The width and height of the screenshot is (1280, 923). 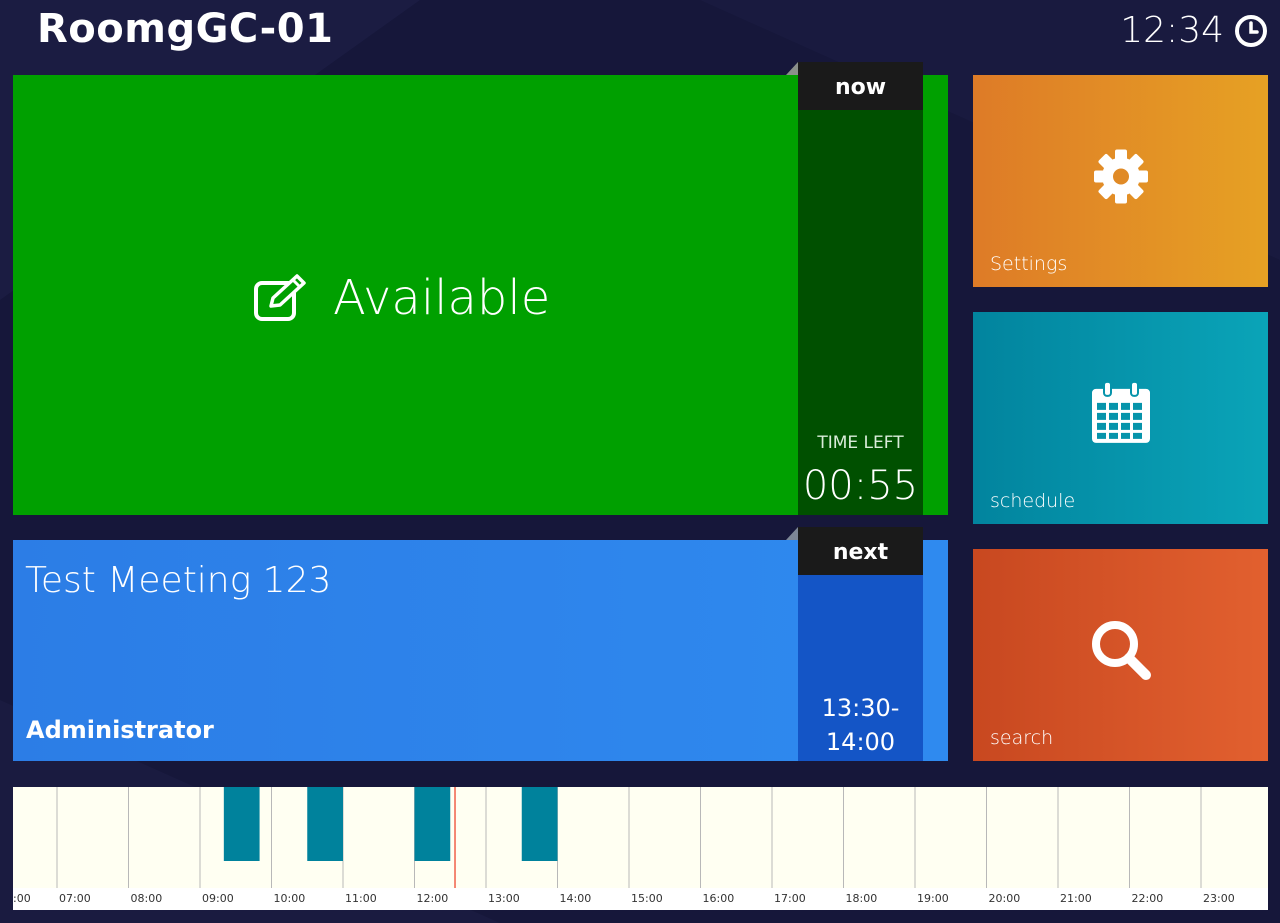 What do you see at coordinates (860, 443) in the screenshot?
I see `time-left-label: TIME LEFT` at bounding box center [860, 443].